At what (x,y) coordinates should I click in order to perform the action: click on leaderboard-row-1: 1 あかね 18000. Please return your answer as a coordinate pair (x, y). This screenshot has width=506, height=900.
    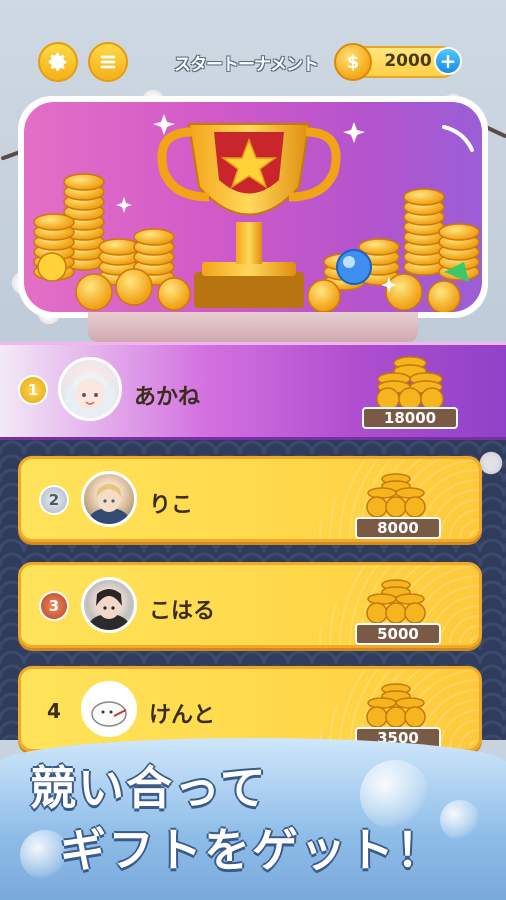
    Looking at the image, I should click on (253, 391).